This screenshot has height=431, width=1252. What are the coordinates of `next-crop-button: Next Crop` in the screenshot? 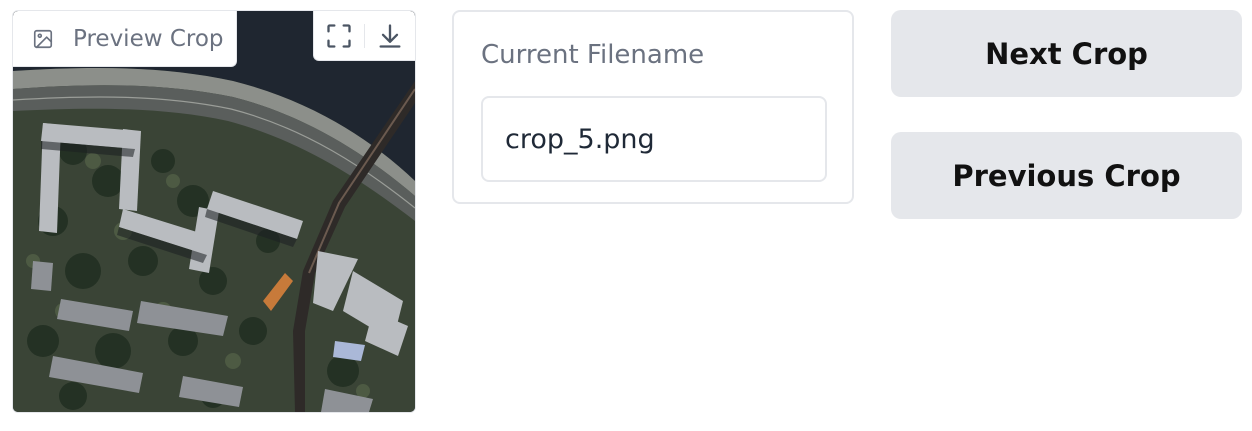 It's located at (1066, 53).